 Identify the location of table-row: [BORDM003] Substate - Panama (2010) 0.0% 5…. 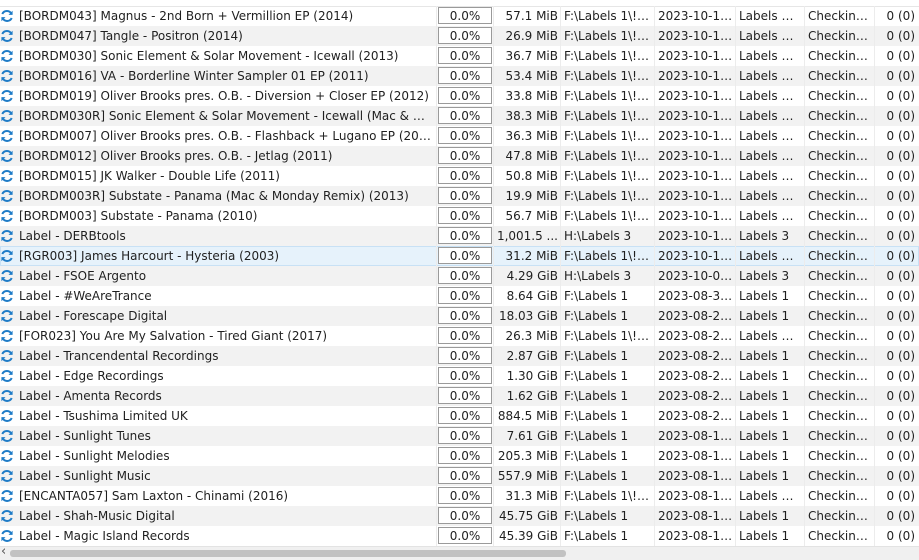
(459, 216).